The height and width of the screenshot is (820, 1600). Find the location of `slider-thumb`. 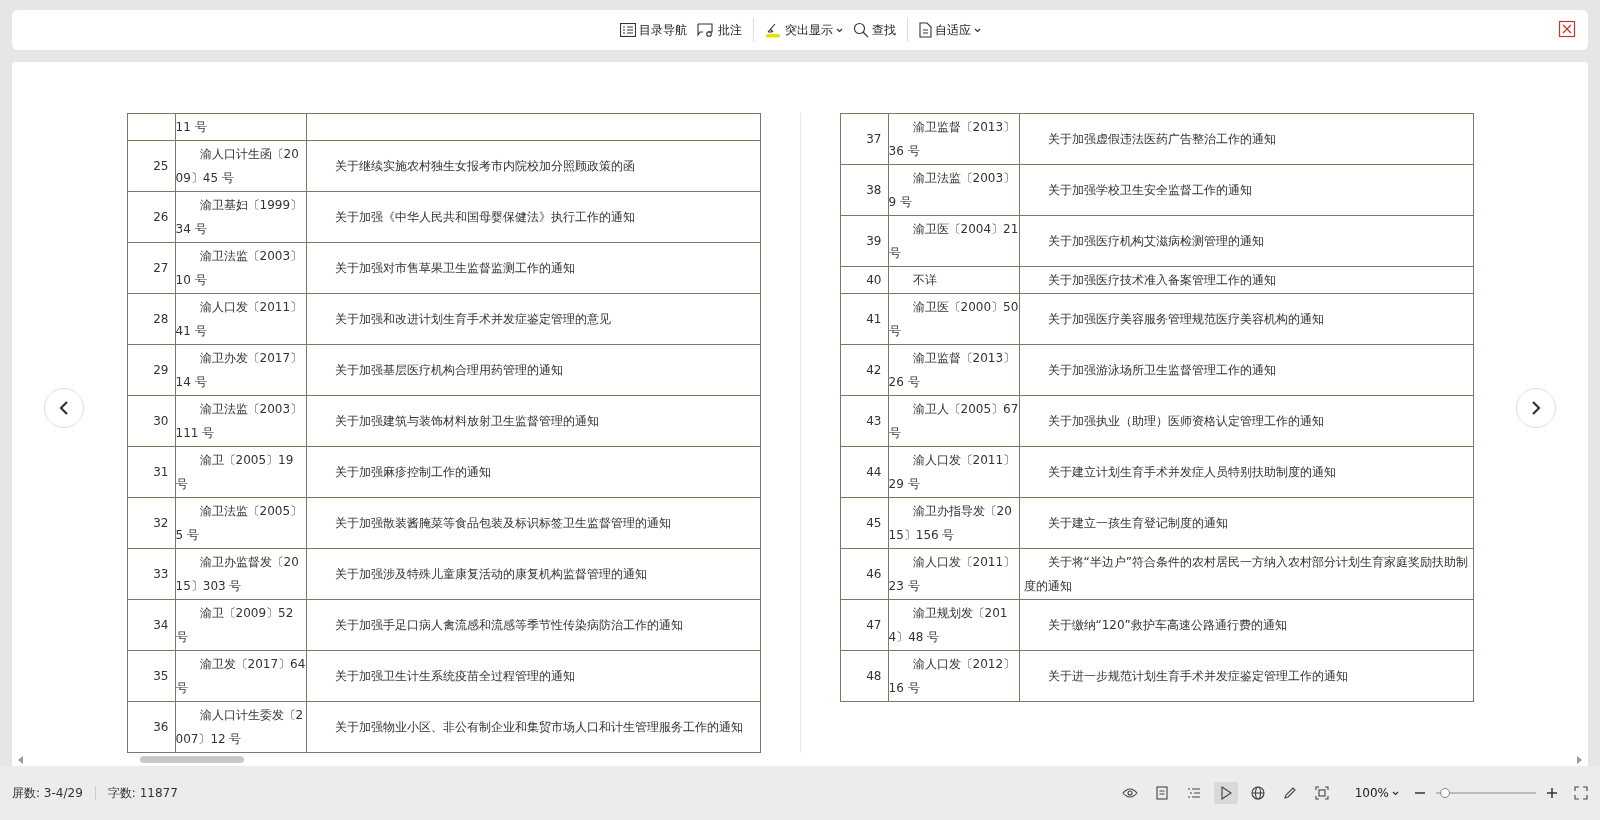

slider-thumb is located at coordinates (1445, 793).